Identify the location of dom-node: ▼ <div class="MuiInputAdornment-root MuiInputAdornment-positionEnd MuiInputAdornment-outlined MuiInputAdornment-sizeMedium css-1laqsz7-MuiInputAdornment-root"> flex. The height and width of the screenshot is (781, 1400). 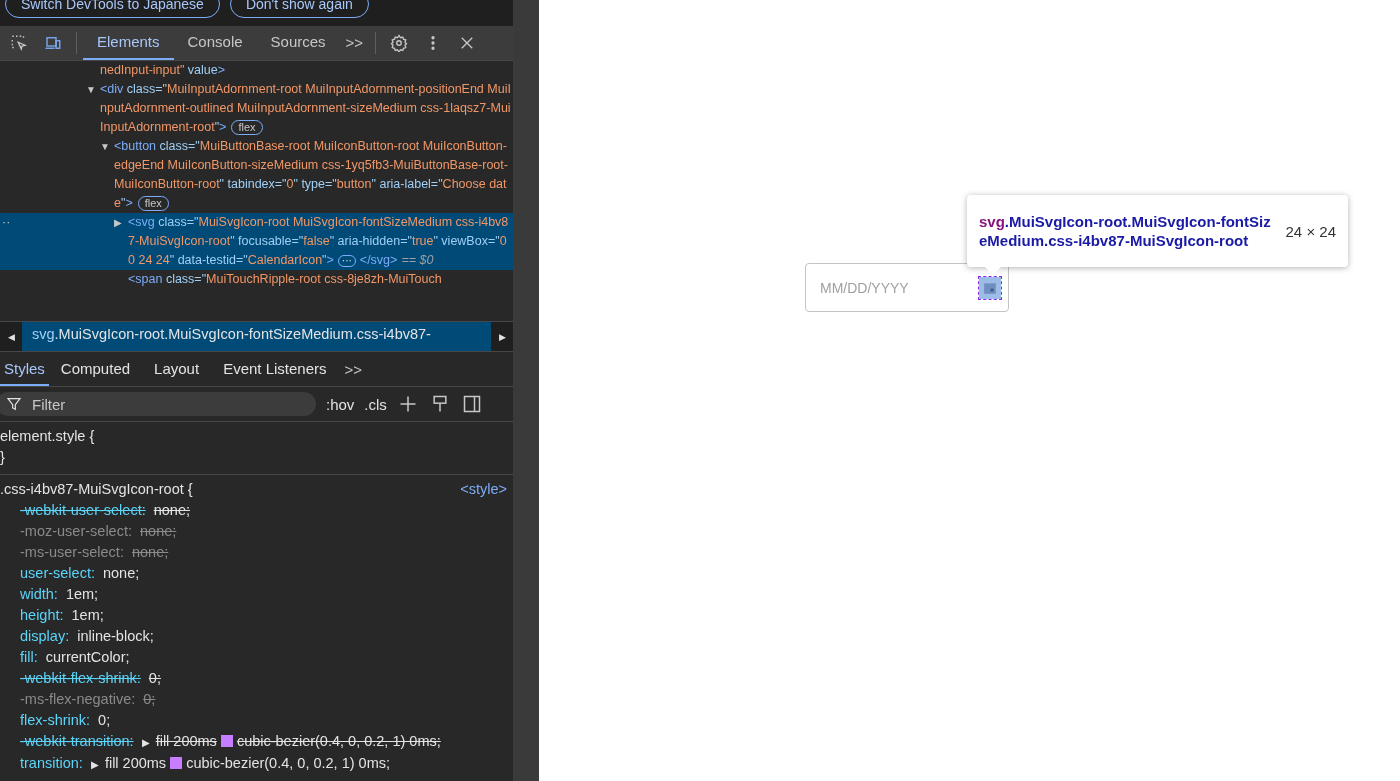
(256, 108).